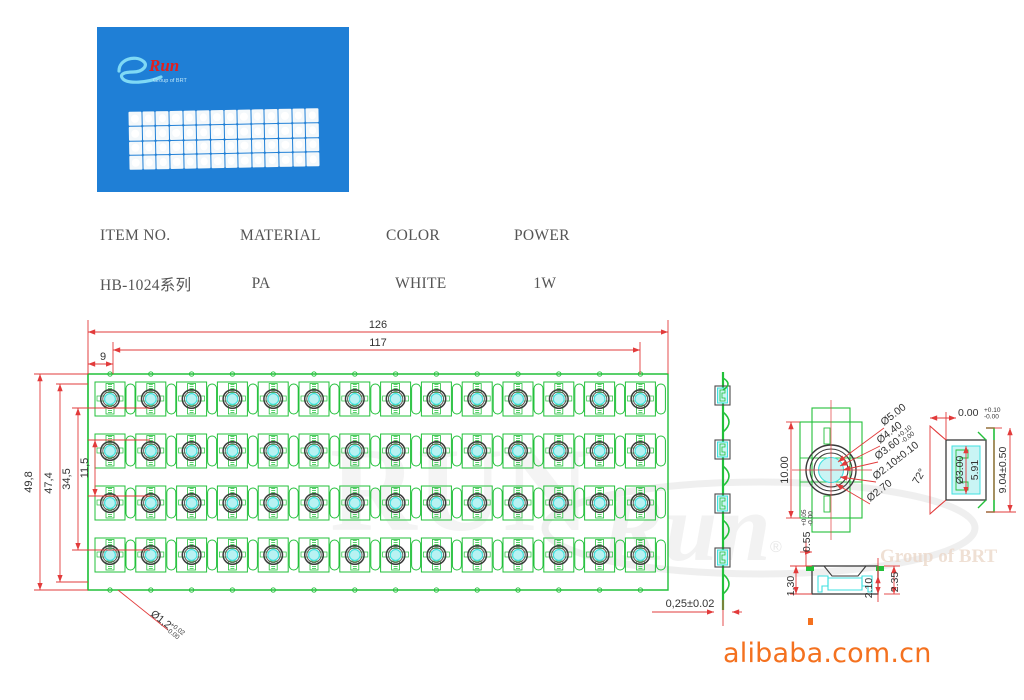 This screenshot has width=1024, height=700. Describe the element at coordinates (1003, 470) in the screenshot. I see `dim-length: 9.04±0.50` at that location.